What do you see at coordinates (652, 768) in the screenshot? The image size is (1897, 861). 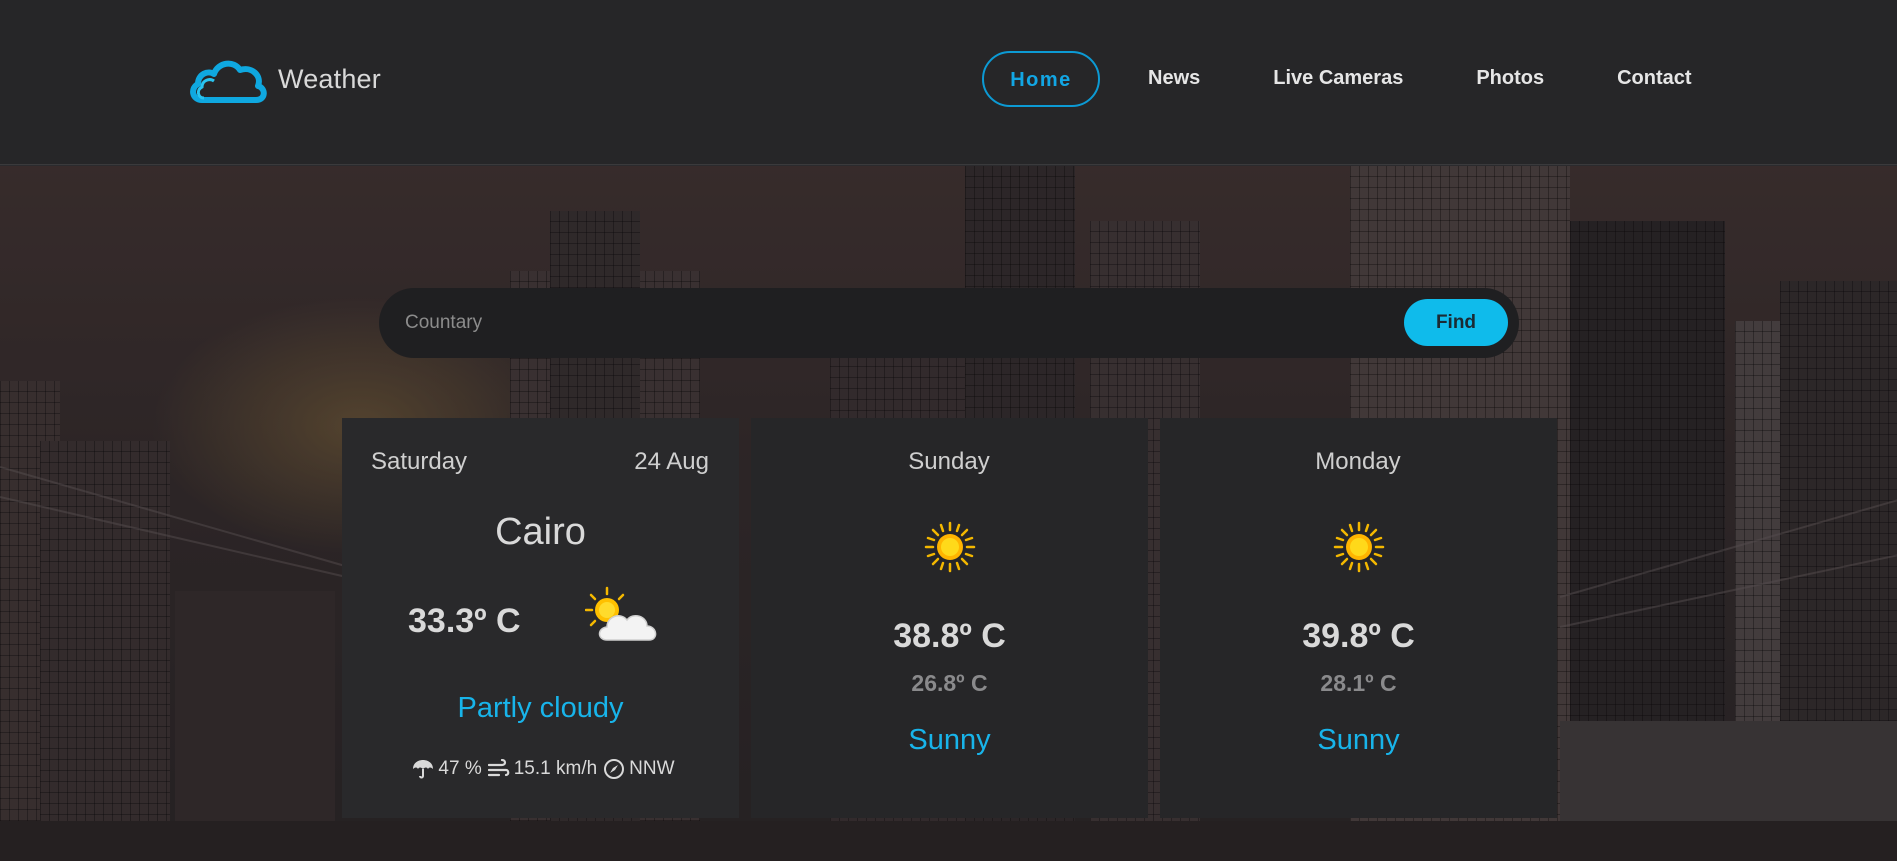 I see `wind-direction-value: NNW` at bounding box center [652, 768].